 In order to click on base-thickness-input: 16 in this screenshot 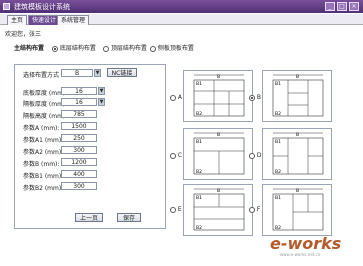, I will do `click(79, 91)`.